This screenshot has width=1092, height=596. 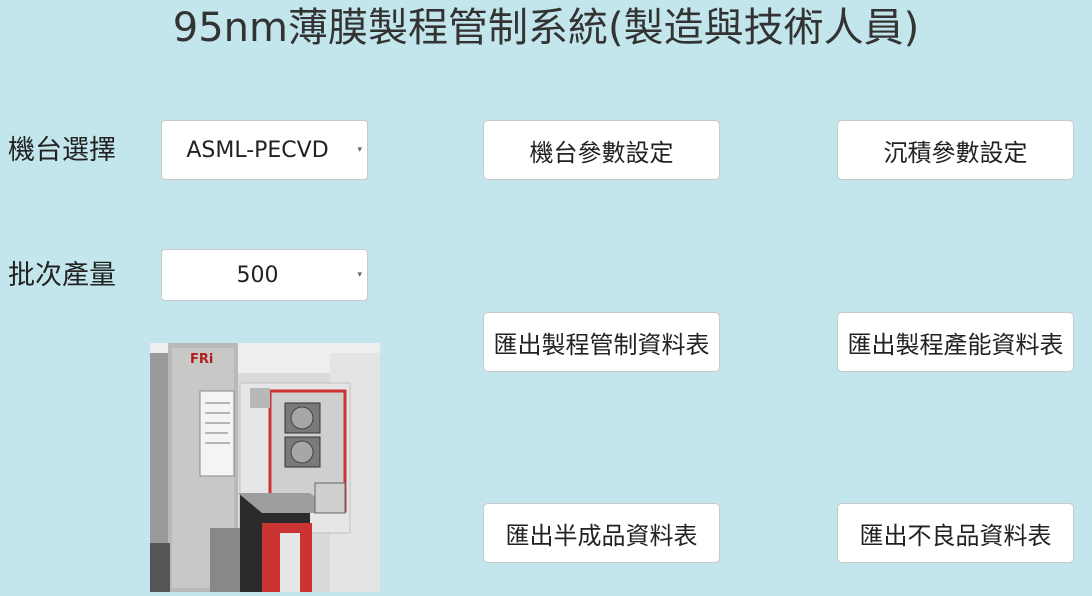 What do you see at coordinates (62, 150) in the screenshot?
I see `machine-select-label: 機台選擇` at bounding box center [62, 150].